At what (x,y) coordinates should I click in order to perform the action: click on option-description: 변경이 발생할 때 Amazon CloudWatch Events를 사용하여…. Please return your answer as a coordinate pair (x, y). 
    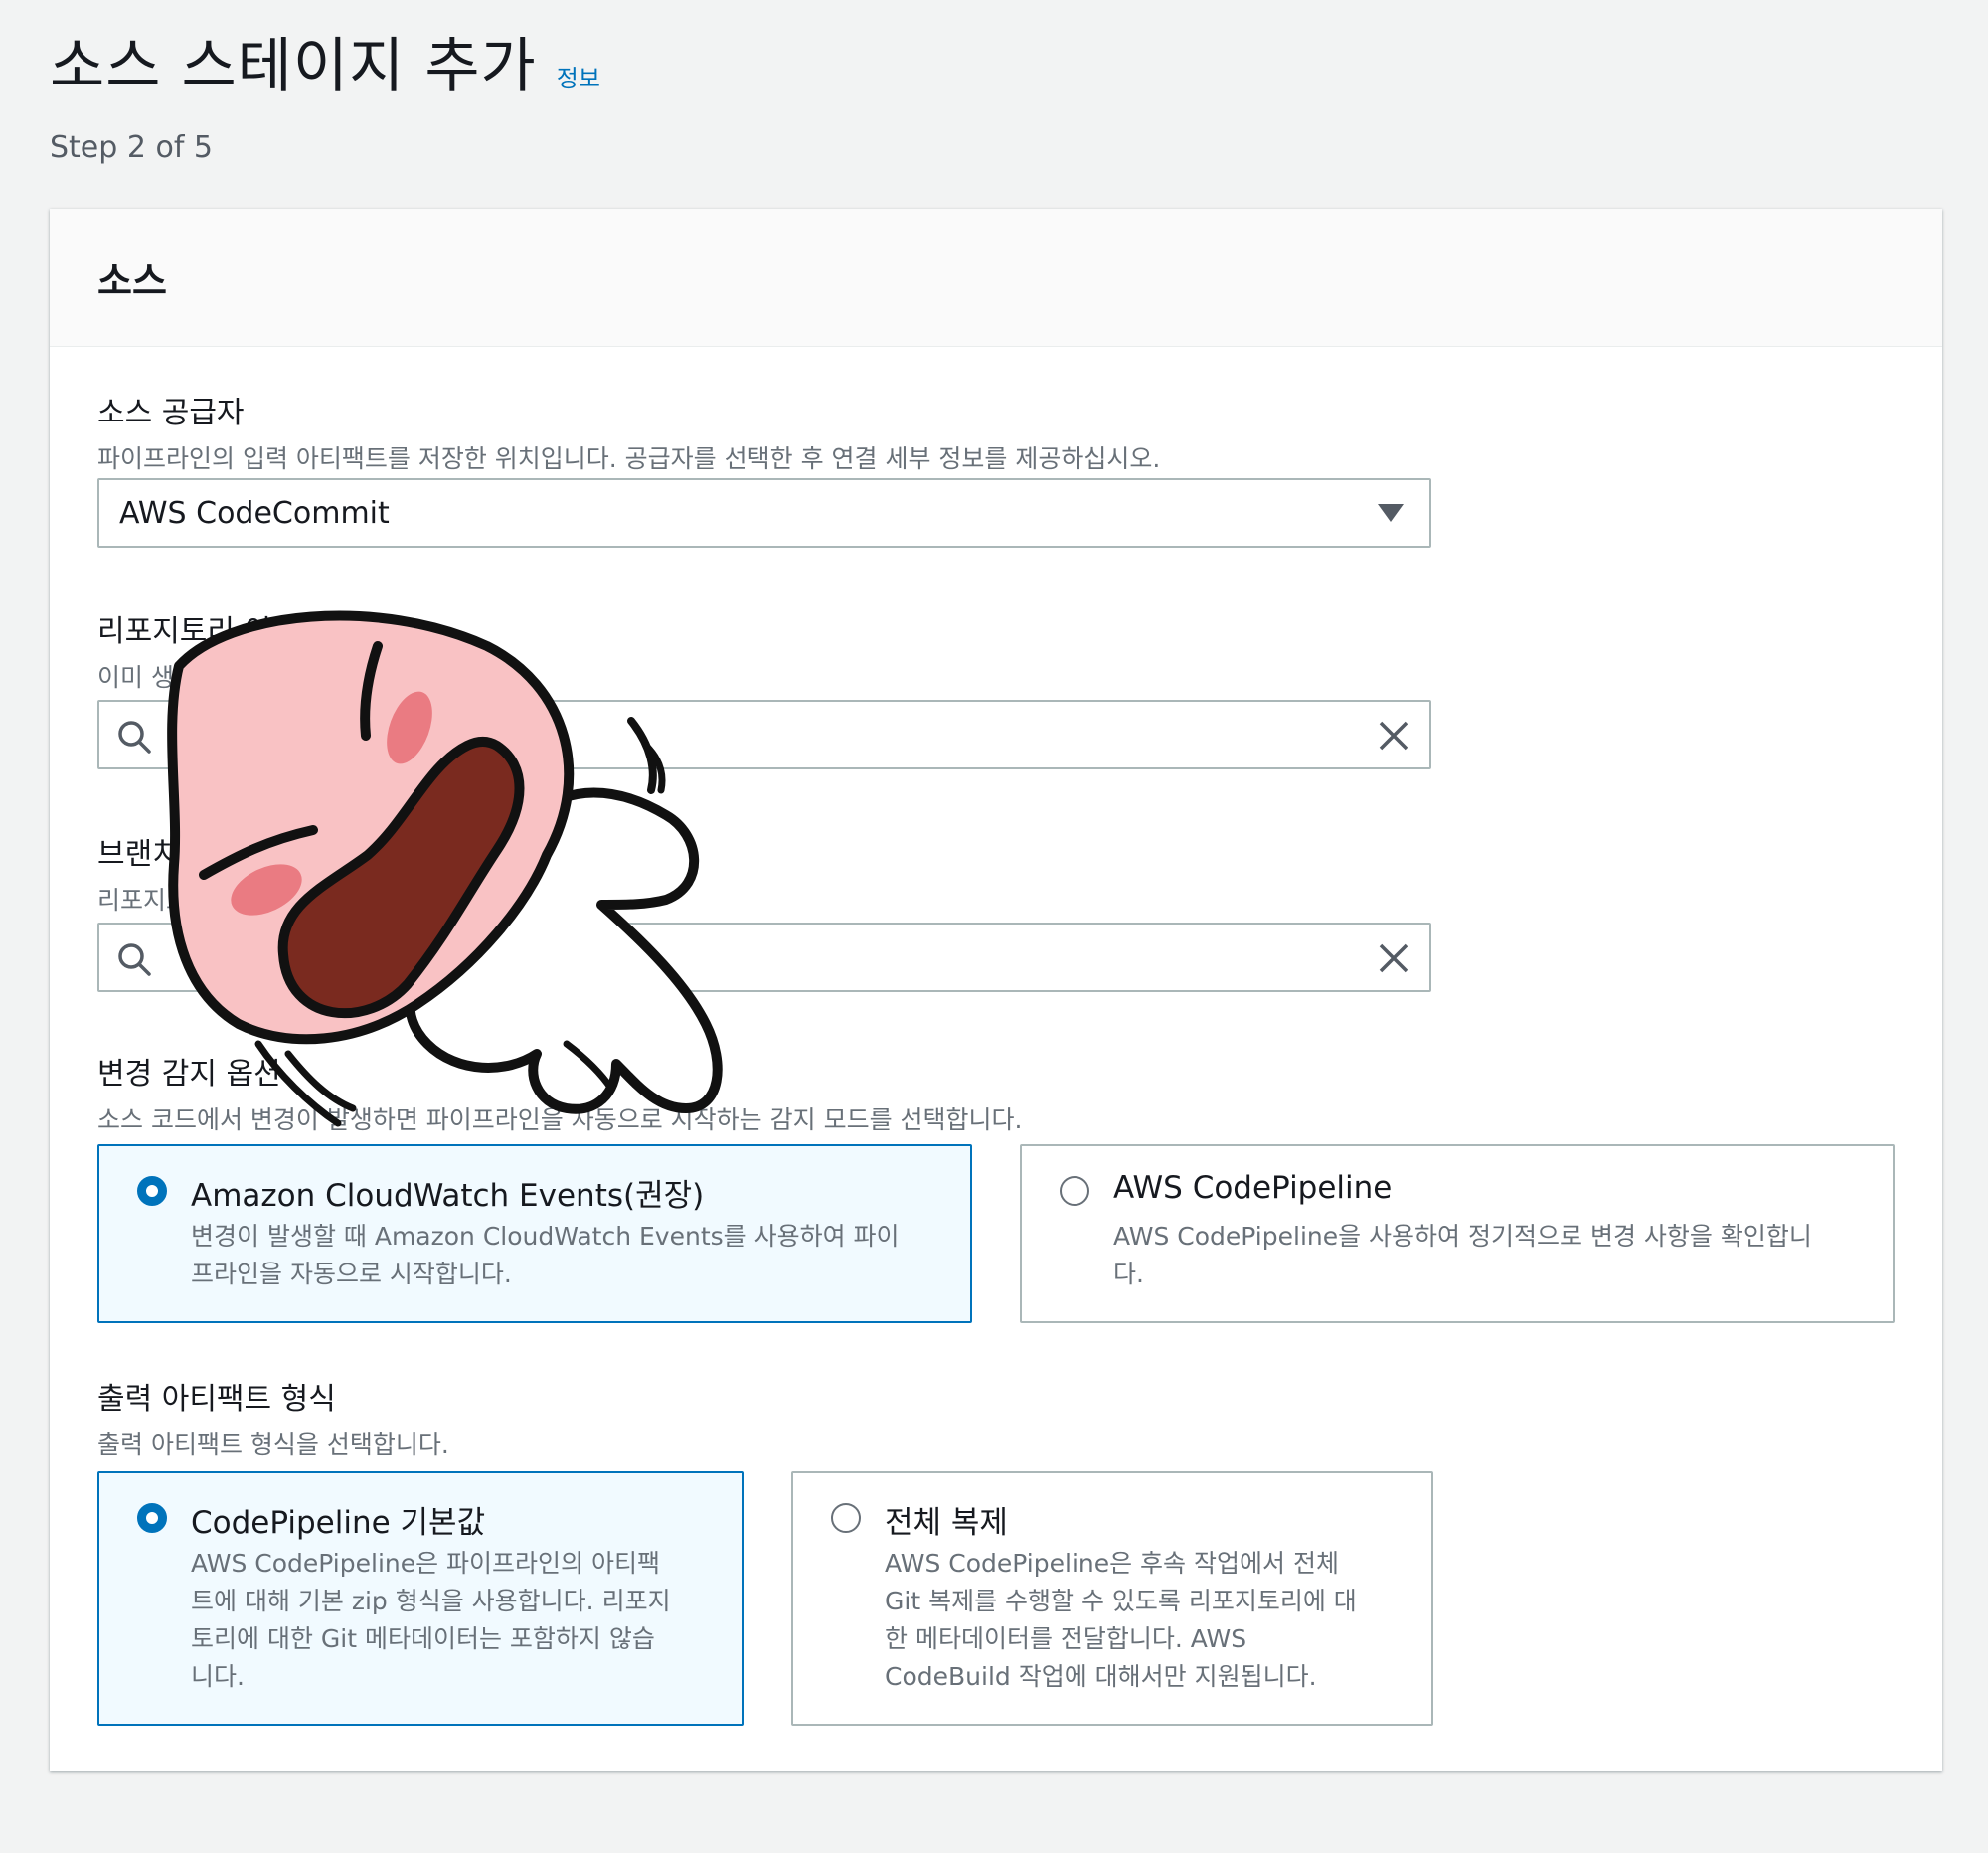
    Looking at the image, I should click on (545, 1256).